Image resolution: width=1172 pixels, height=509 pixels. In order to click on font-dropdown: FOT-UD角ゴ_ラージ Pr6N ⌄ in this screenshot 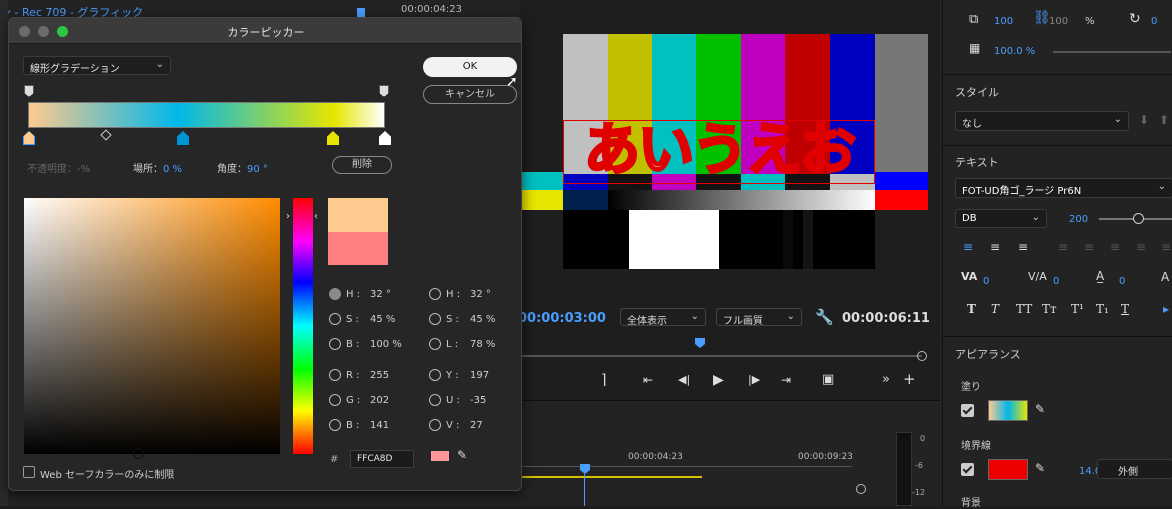, I will do `click(1063, 188)`.